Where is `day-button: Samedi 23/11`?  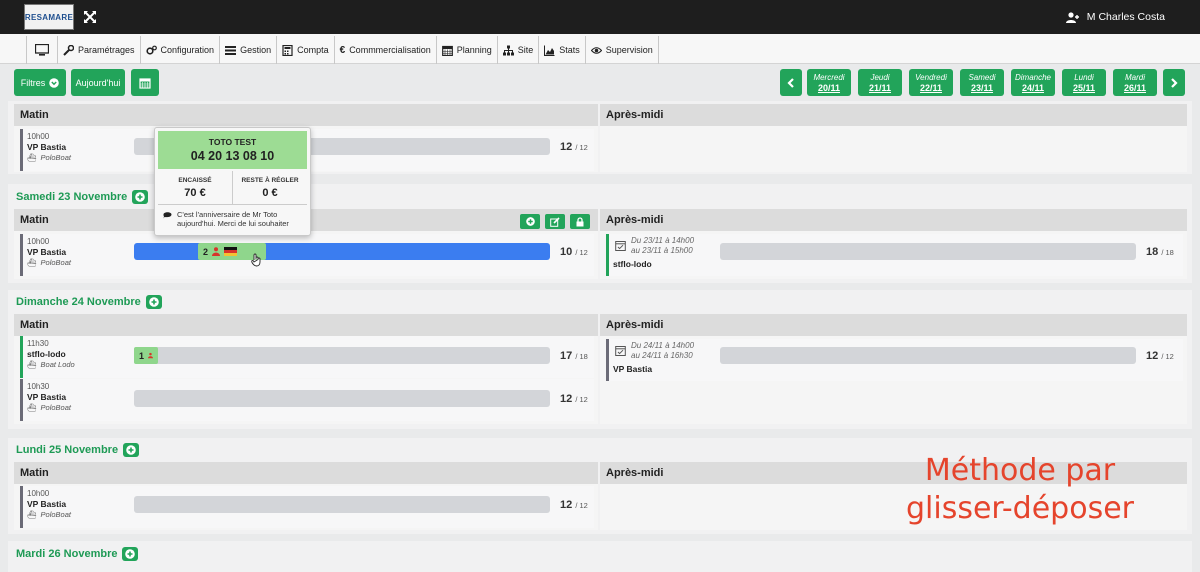
day-button: Samedi 23/11 is located at coordinates (982, 82).